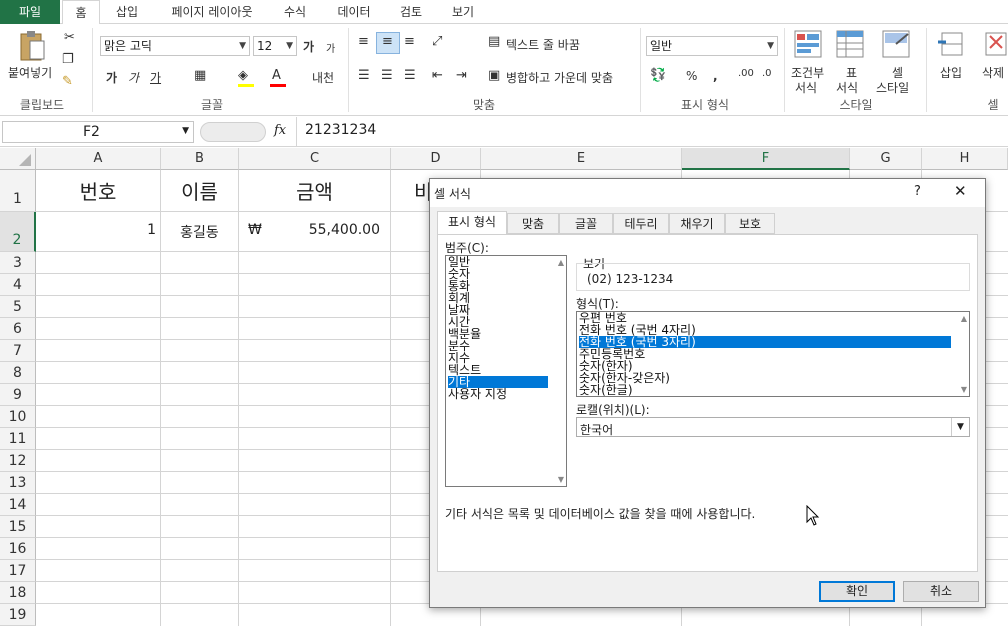 The height and width of the screenshot is (626, 1008). Describe the element at coordinates (18, 549) in the screenshot. I see `row-header: 16` at that location.